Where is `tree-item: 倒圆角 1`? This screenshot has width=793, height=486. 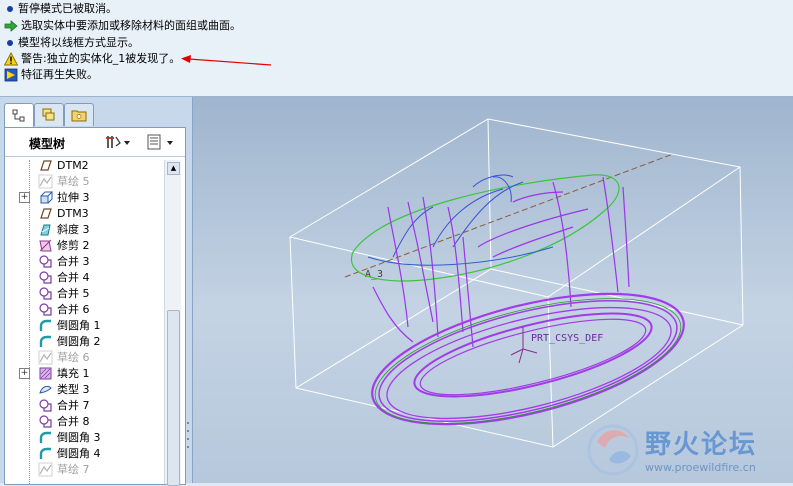
tree-item: 倒圆角 1 is located at coordinates (84, 325).